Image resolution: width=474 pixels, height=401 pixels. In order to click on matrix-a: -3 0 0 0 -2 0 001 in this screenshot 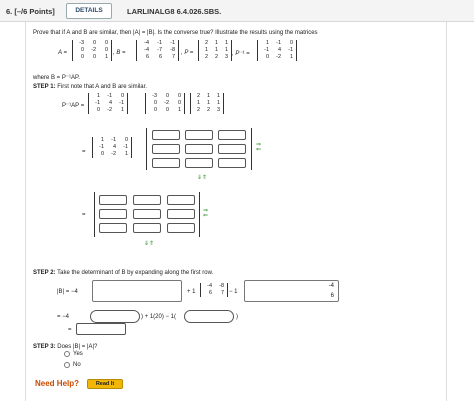, I will do `click(92, 50)`.